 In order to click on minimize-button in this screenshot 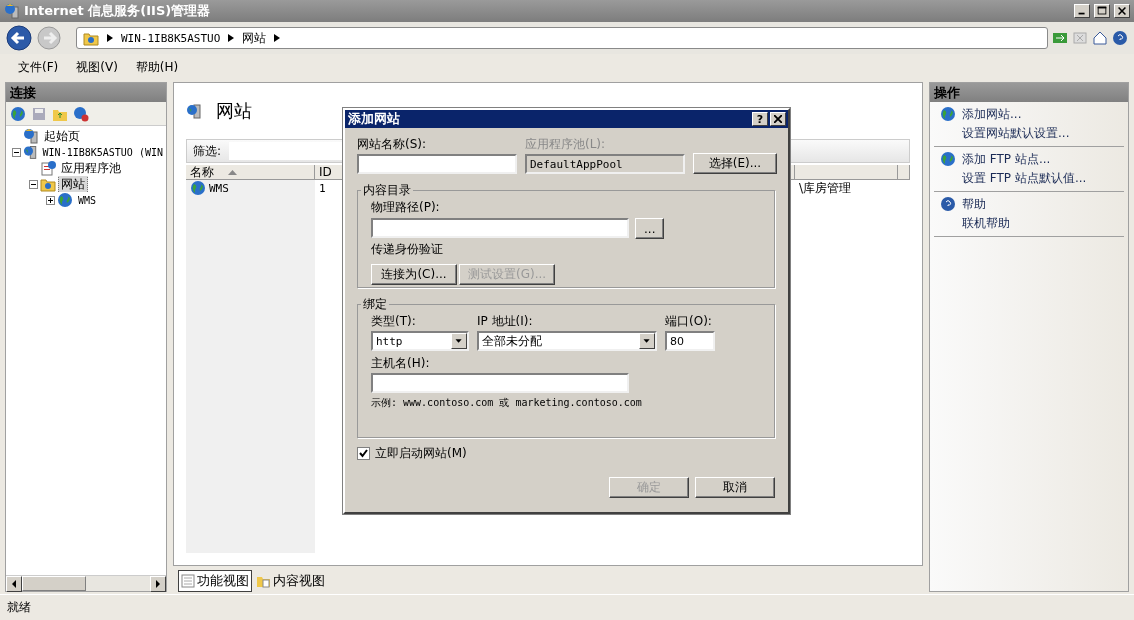, I will do `click(1082, 11)`.